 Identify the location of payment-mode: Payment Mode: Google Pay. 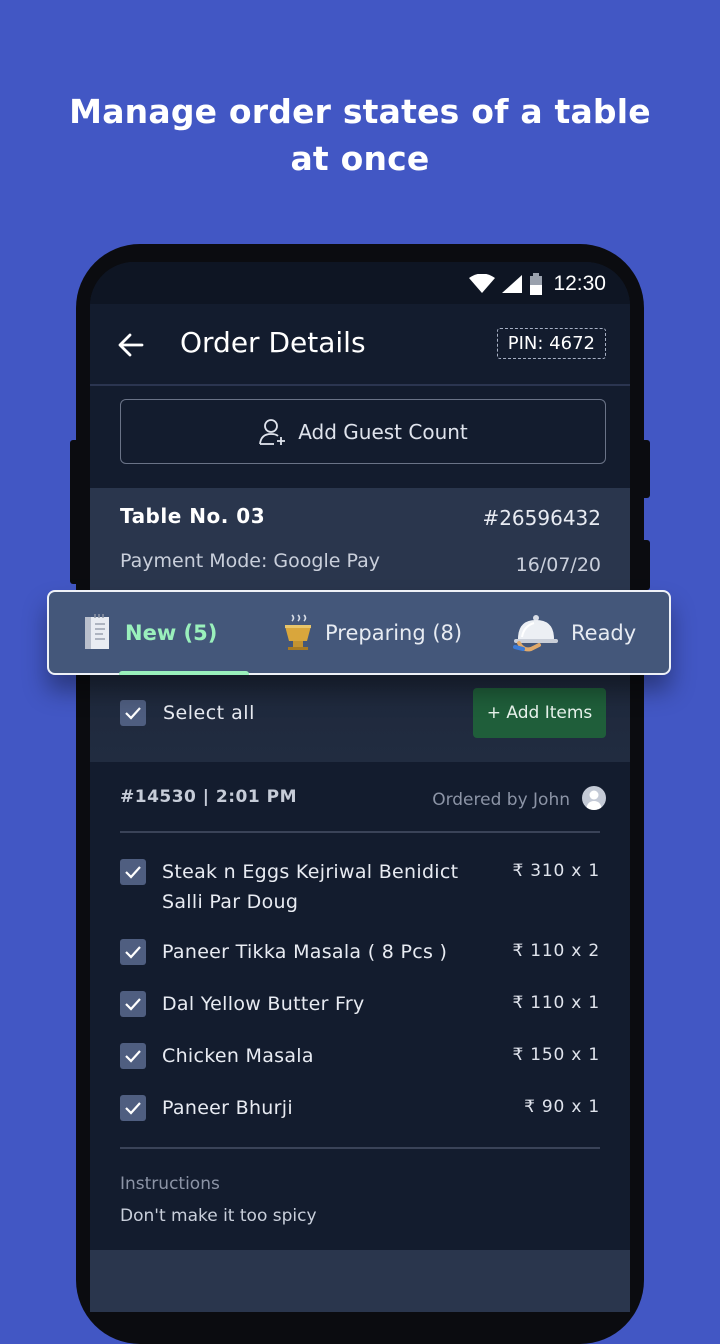
(250, 561).